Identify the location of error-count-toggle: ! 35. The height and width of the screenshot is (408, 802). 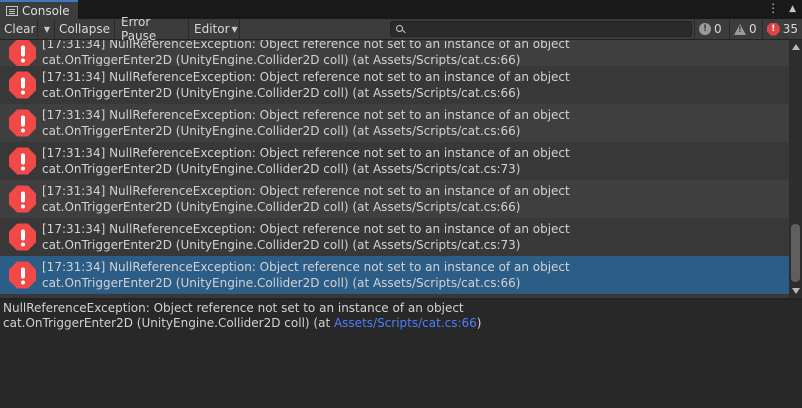
(782, 29).